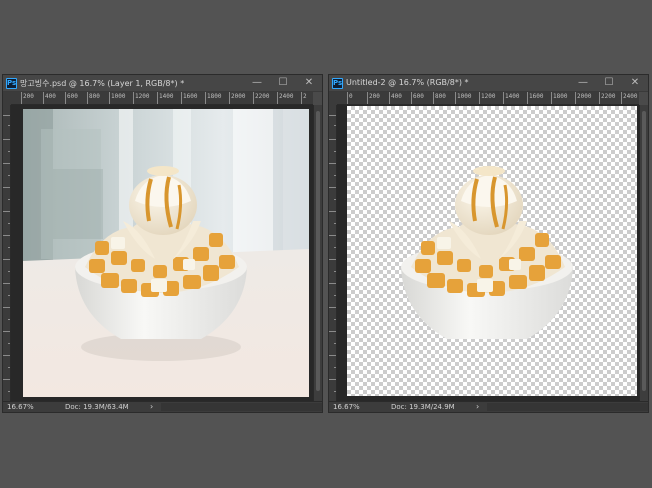 This screenshot has width=652, height=488. What do you see at coordinates (97, 407) in the screenshot?
I see `doc-size-info: Doc: 19.3M/63.4M` at bounding box center [97, 407].